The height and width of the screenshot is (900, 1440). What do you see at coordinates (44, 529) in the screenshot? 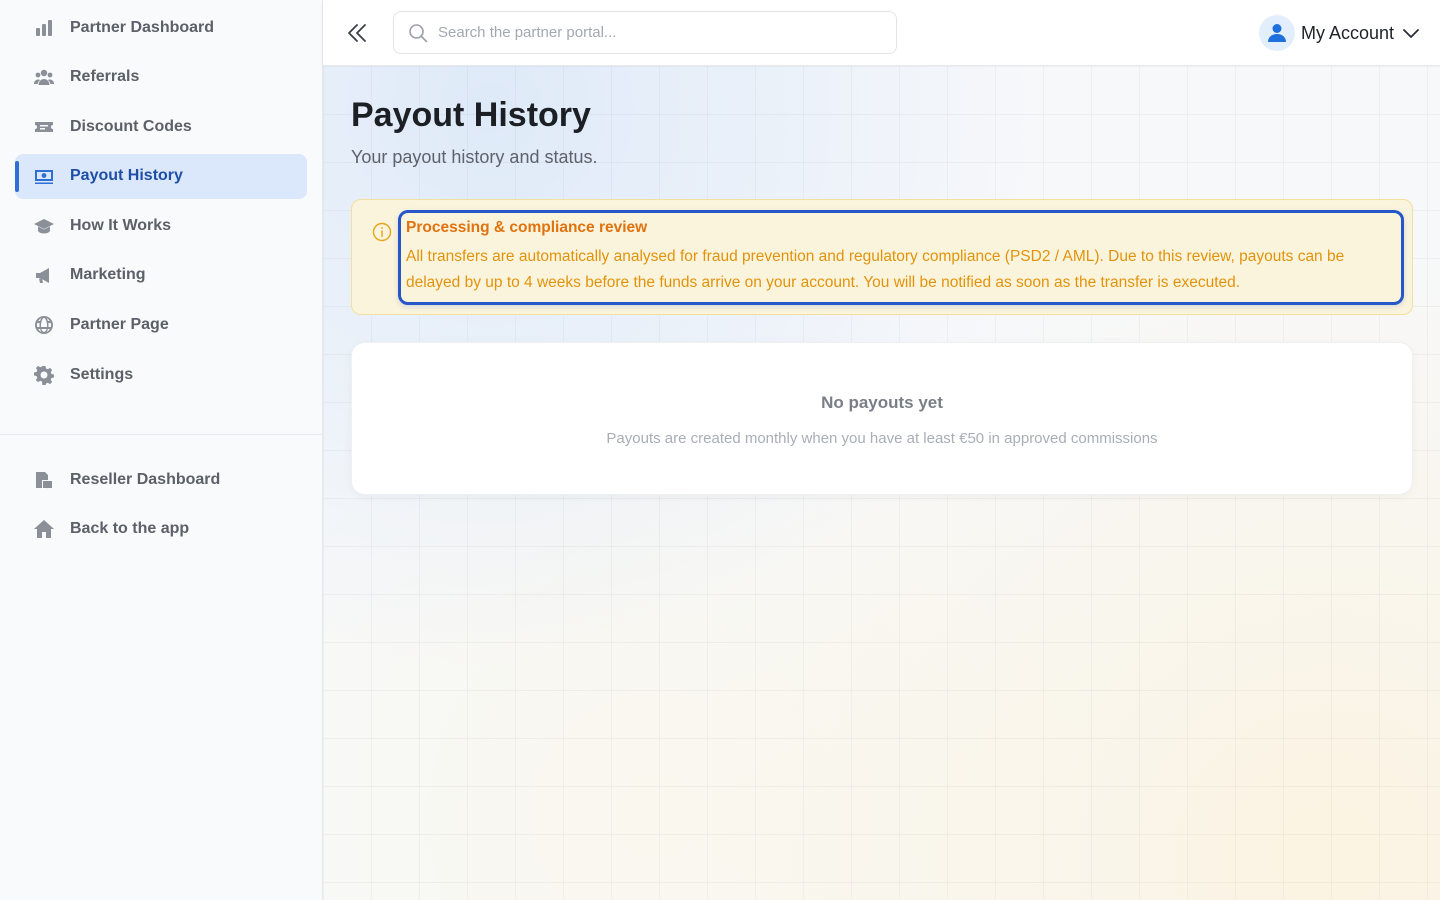
I see `home-icon` at bounding box center [44, 529].